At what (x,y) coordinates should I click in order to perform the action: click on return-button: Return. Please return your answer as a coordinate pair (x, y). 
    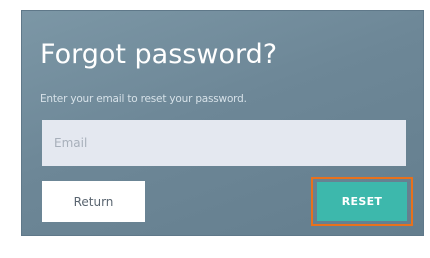
    Looking at the image, I should click on (93, 201).